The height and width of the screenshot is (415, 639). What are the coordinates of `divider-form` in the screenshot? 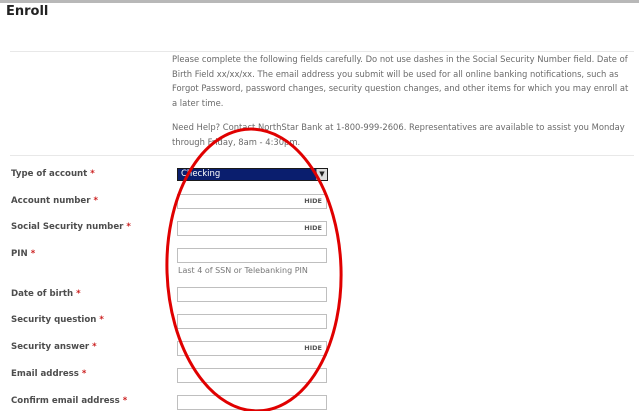 It's located at (322, 155).